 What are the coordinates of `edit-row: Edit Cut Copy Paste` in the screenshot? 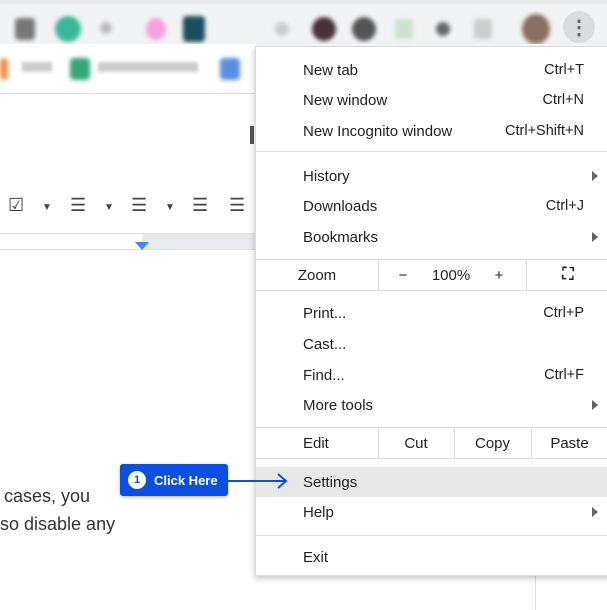 It's located at (431, 443).